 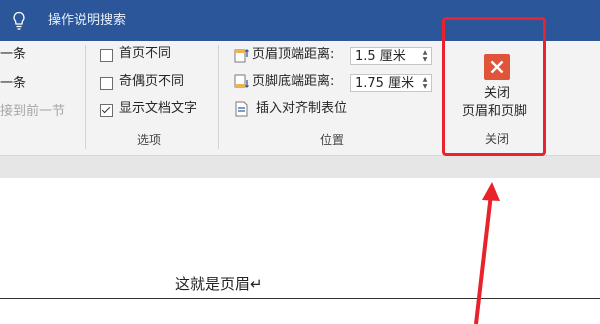 What do you see at coordinates (13, 55) in the screenshot?
I see `nav-next-item: 一条` at bounding box center [13, 55].